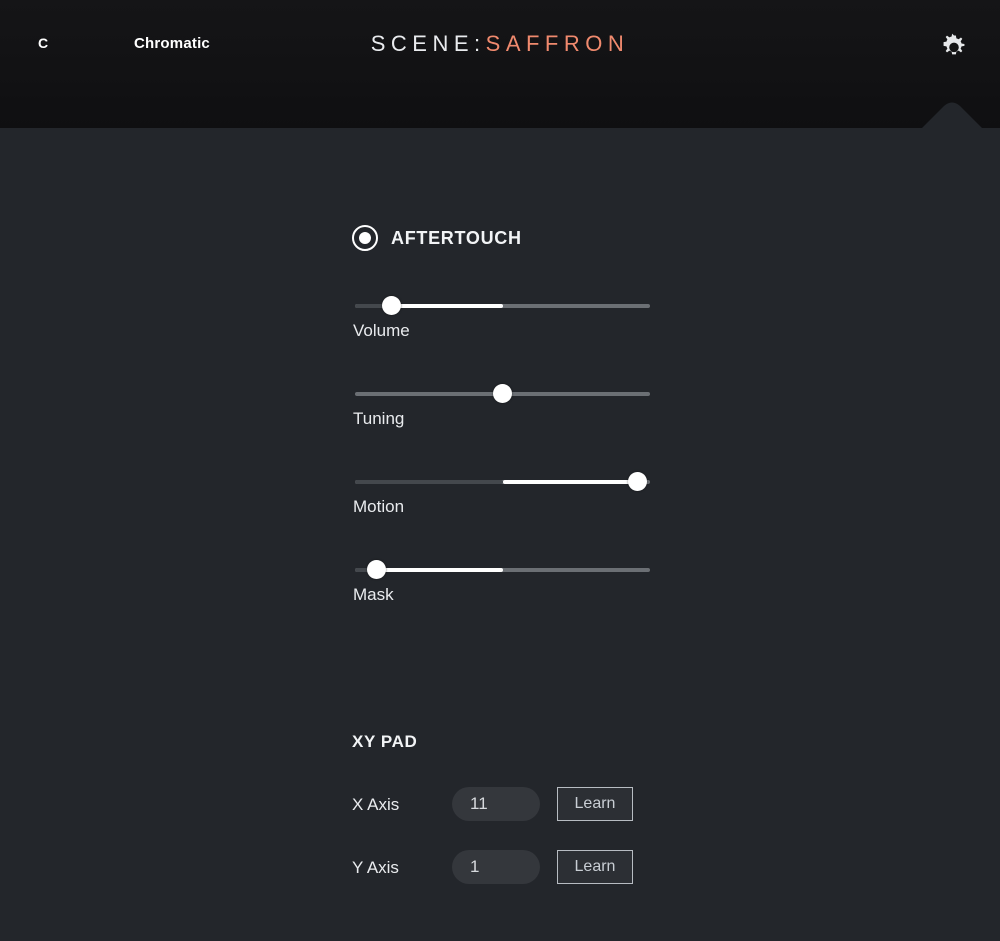 The height and width of the screenshot is (941, 1000). I want to click on slider-label-volume: Volume, so click(381, 330).